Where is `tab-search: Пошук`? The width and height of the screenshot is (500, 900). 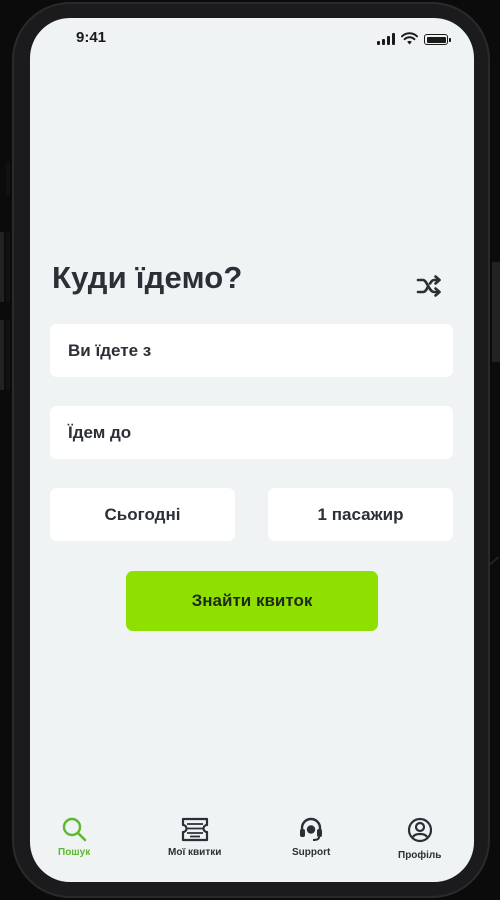 tab-search: Пошук is located at coordinates (74, 837).